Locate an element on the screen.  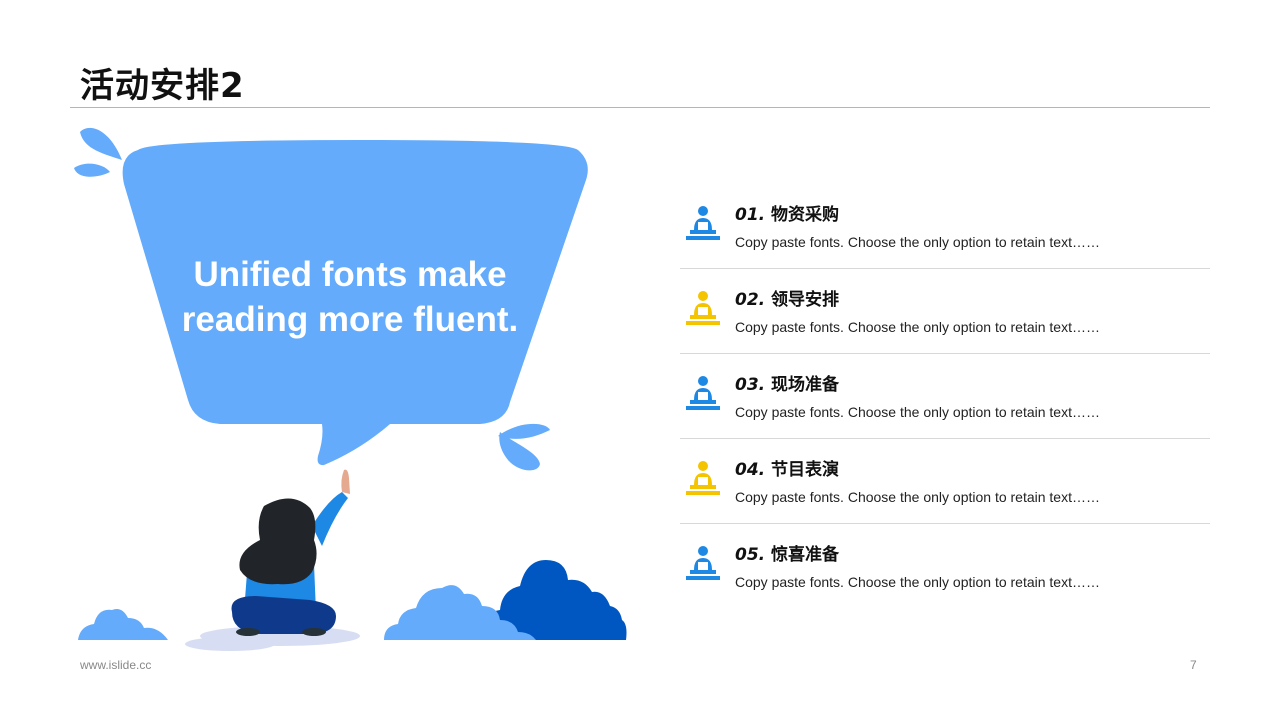
agenda-item-heading: 04. 节目表演 is located at coordinates (787, 467).